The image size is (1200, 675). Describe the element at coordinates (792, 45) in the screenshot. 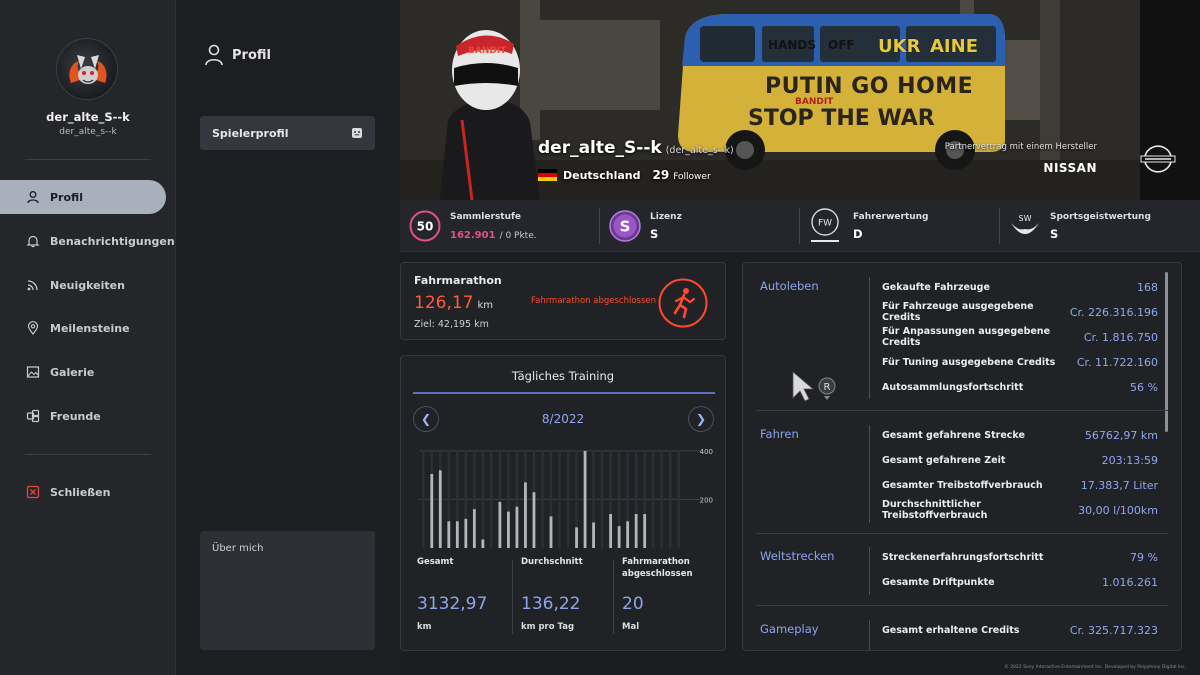

I see `van-text-hands: HANDS` at that location.